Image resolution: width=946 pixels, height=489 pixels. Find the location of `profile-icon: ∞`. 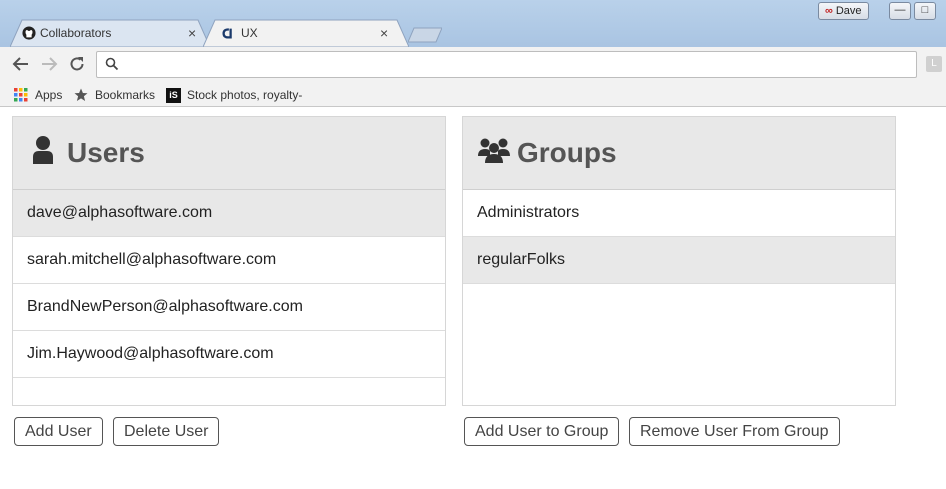

profile-icon: ∞ is located at coordinates (829, 11).